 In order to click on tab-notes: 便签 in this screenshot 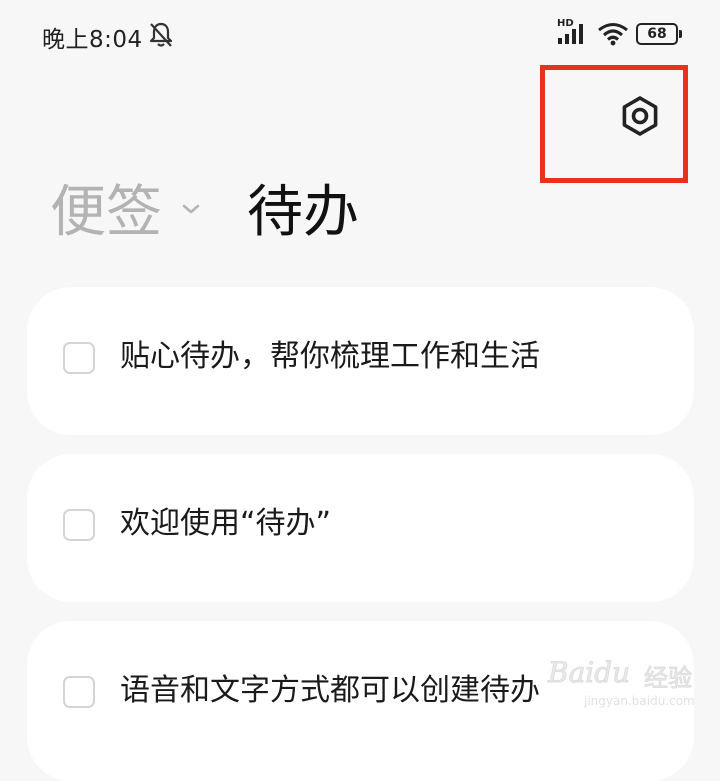, I will do `click(106, 213)`.